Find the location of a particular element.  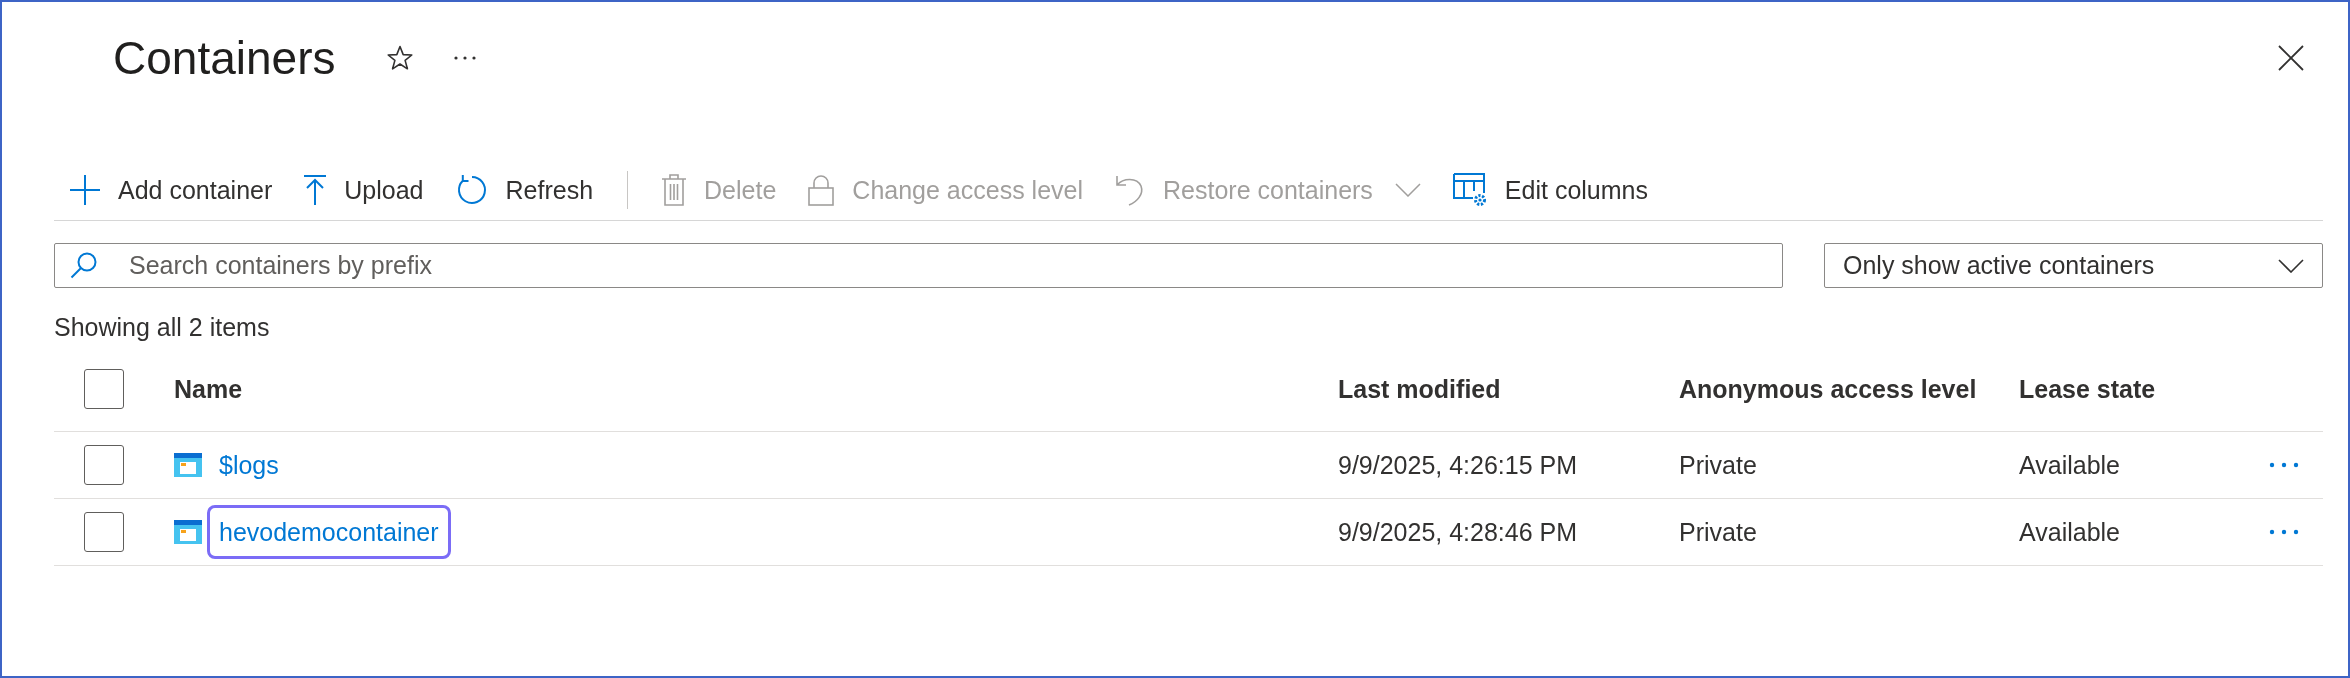

column-header: Anonymous access level is located at coordinates (1828, 389).